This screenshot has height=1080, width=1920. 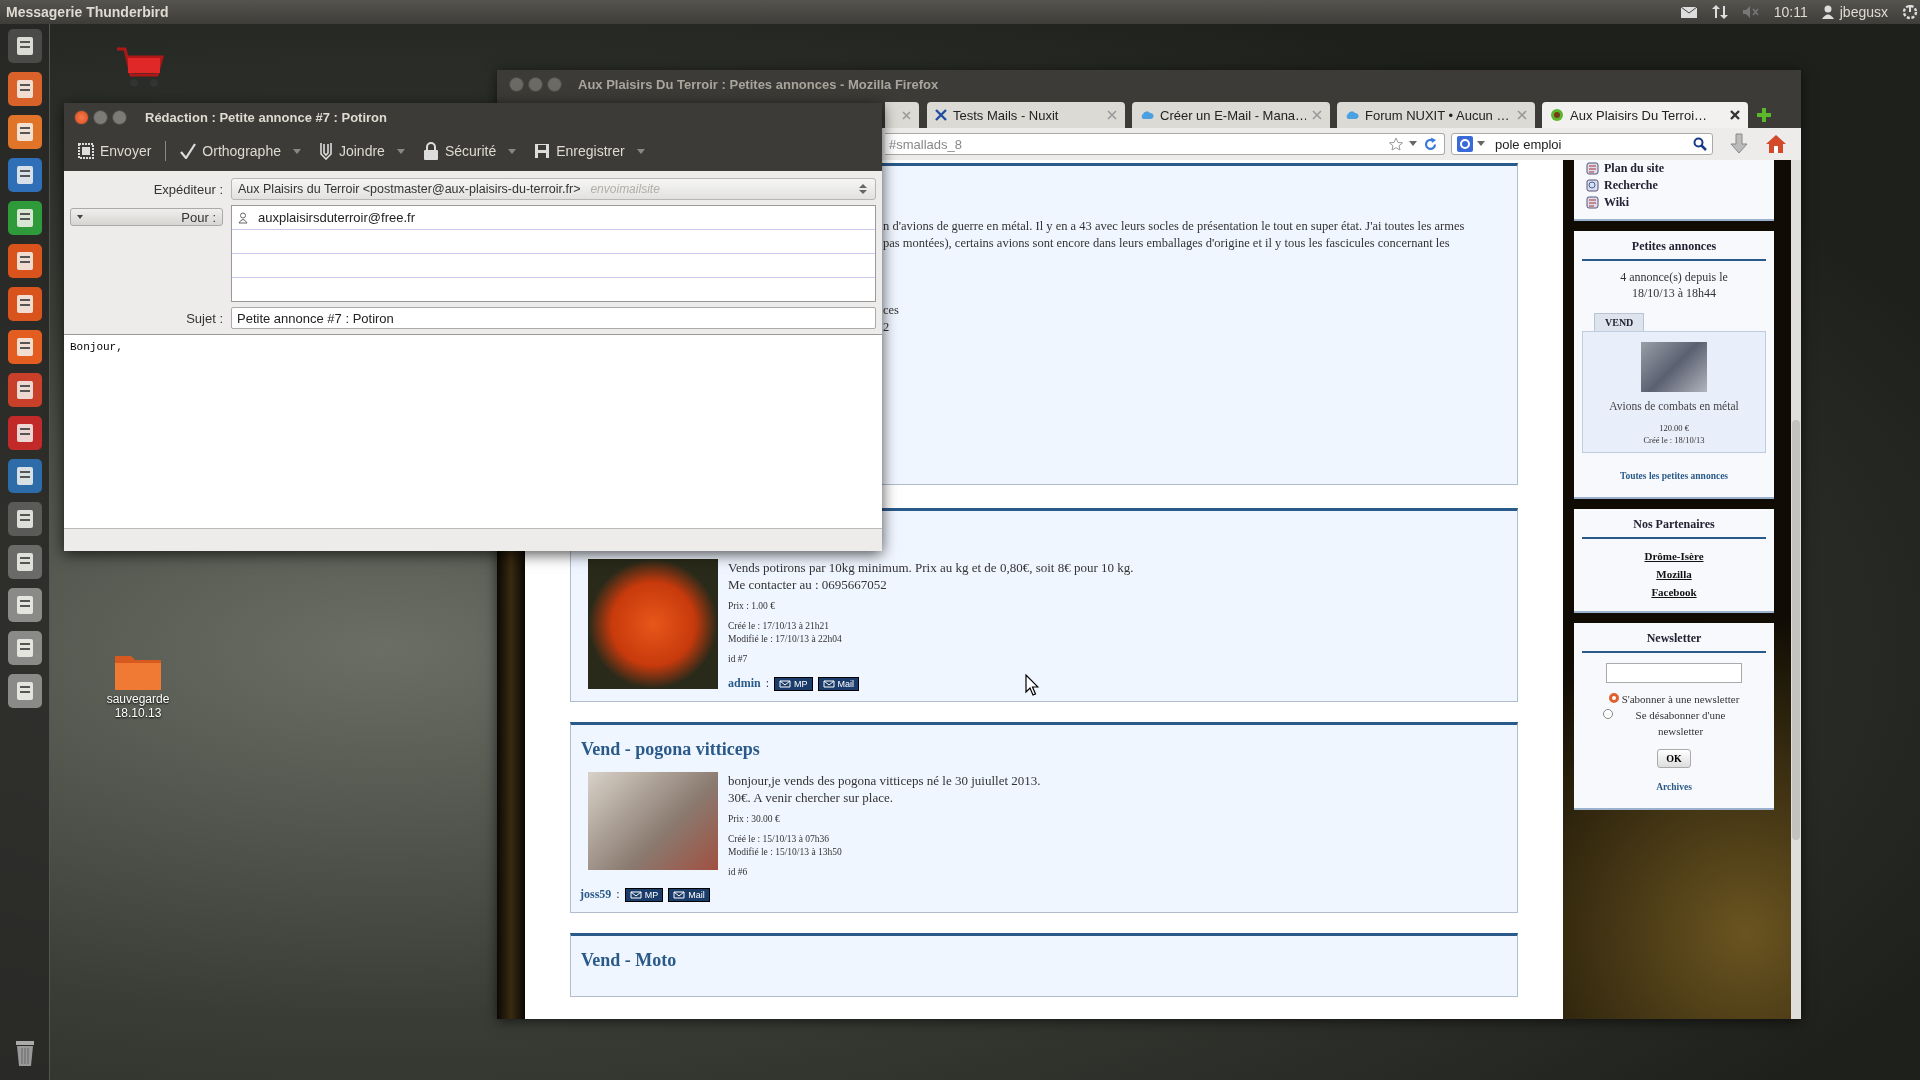 What do you see at coordinates (785, 852) in the screenshot?
I see `listing-modified-date: Modifié le : 15/10/13 à 13h50` at bounding box center [785, 852].